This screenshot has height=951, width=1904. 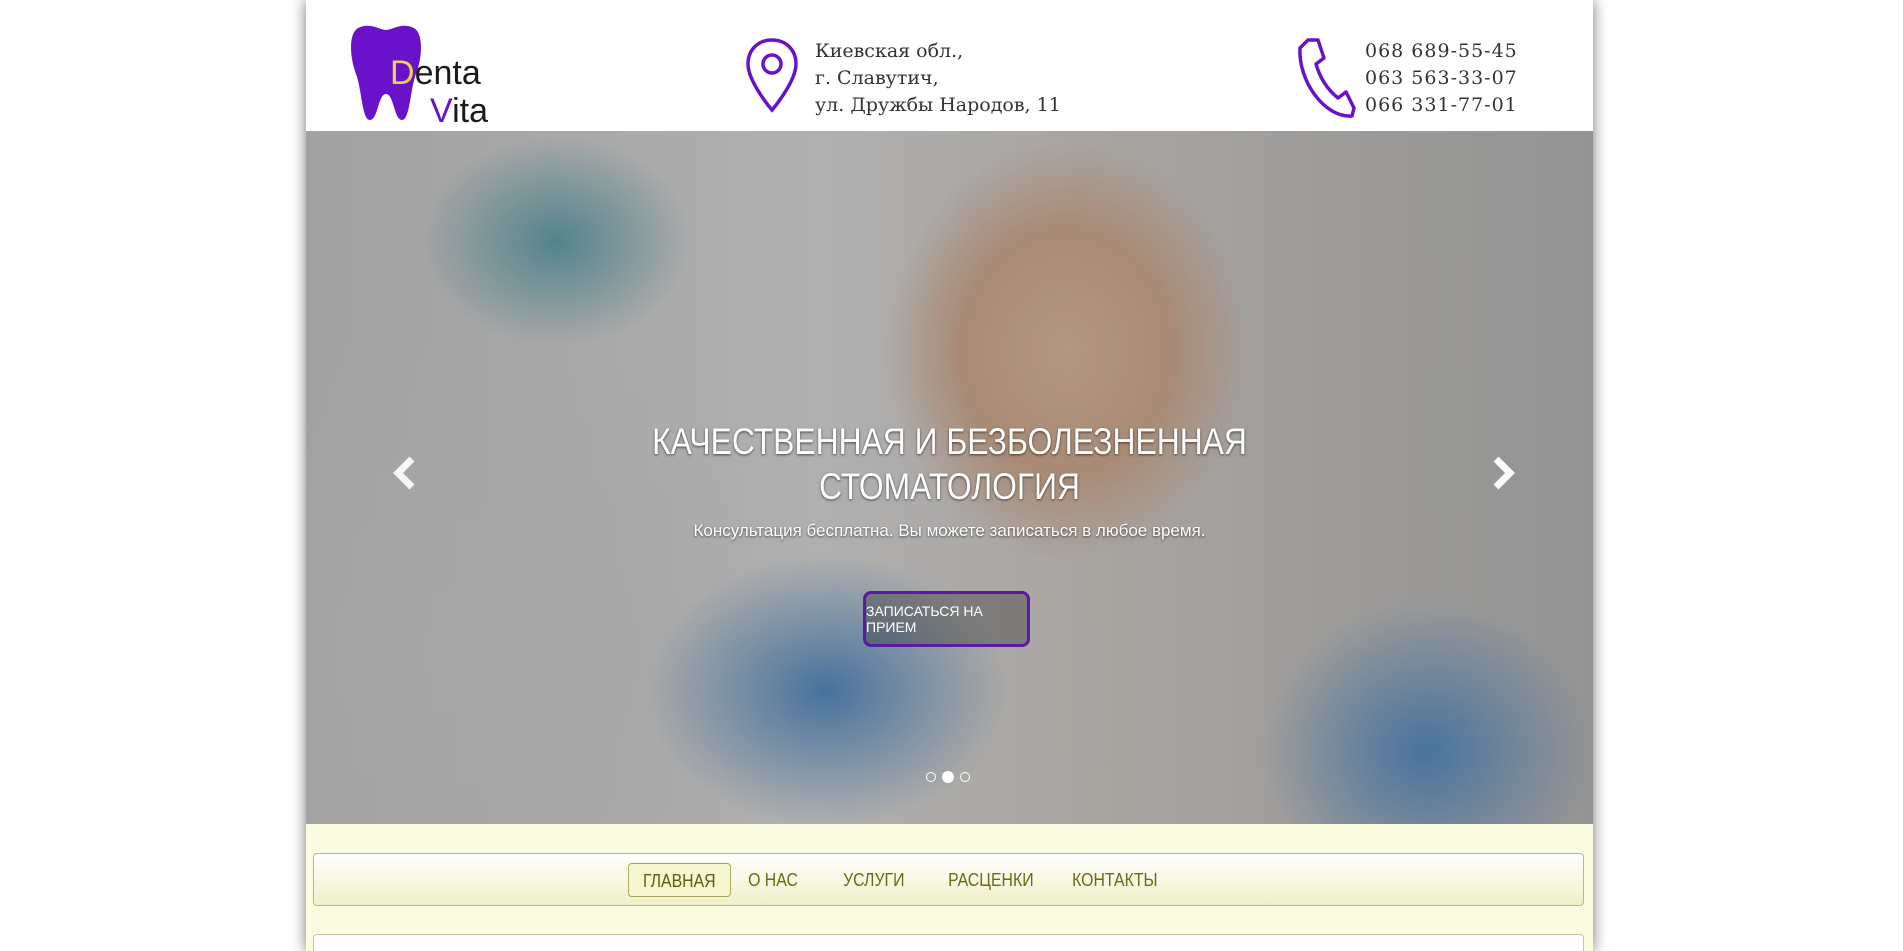 What do you see at coordinates (459, 111) in the screenshot?
I see `logo-word-vita: Vita` at bounding box center [459, 111].